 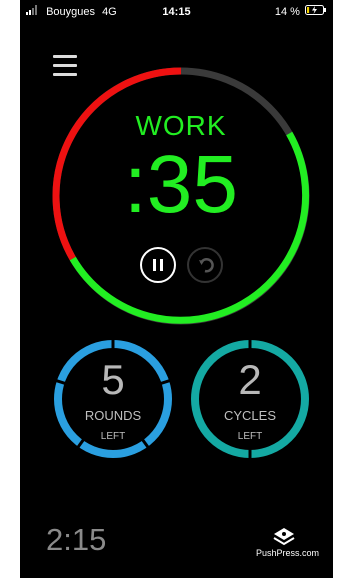 What do you see at coordinates (181, 125) in the screenshot?
I see `phase-label: WORK` at bounding box center [181, 125].